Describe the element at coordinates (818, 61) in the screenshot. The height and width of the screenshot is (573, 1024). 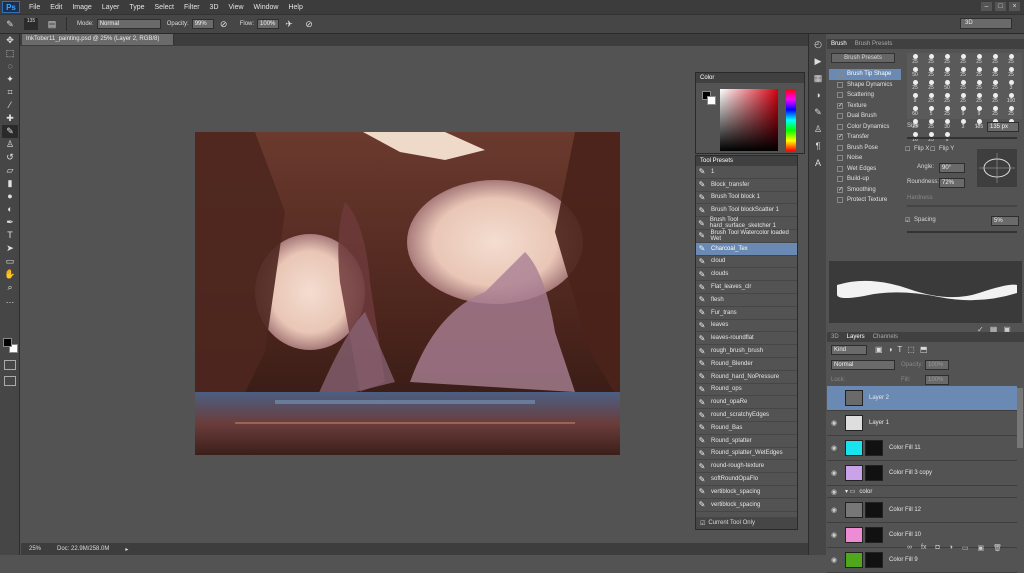
I see `actions-icon: ▶` at that location.